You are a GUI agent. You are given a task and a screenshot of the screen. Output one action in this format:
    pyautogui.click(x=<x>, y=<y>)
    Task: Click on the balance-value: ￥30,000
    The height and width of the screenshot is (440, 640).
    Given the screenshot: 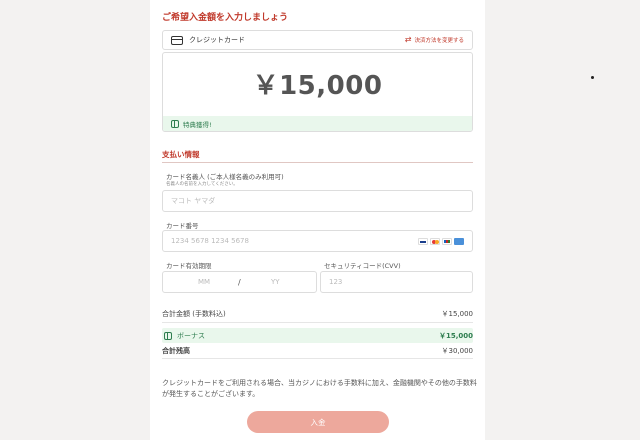 What is the action you would take?
    pyautogui.click(x=457, y=351)
    